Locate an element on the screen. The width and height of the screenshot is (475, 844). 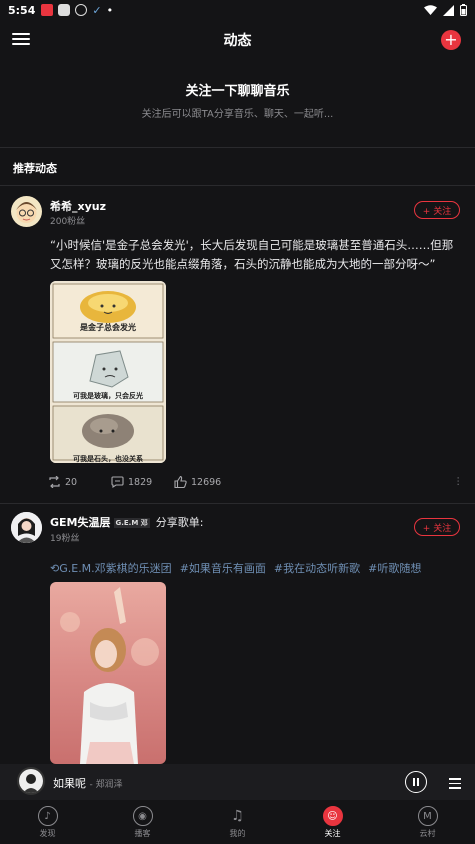
song-artist: - 郑润泽 is located at coordinates (106, 785).